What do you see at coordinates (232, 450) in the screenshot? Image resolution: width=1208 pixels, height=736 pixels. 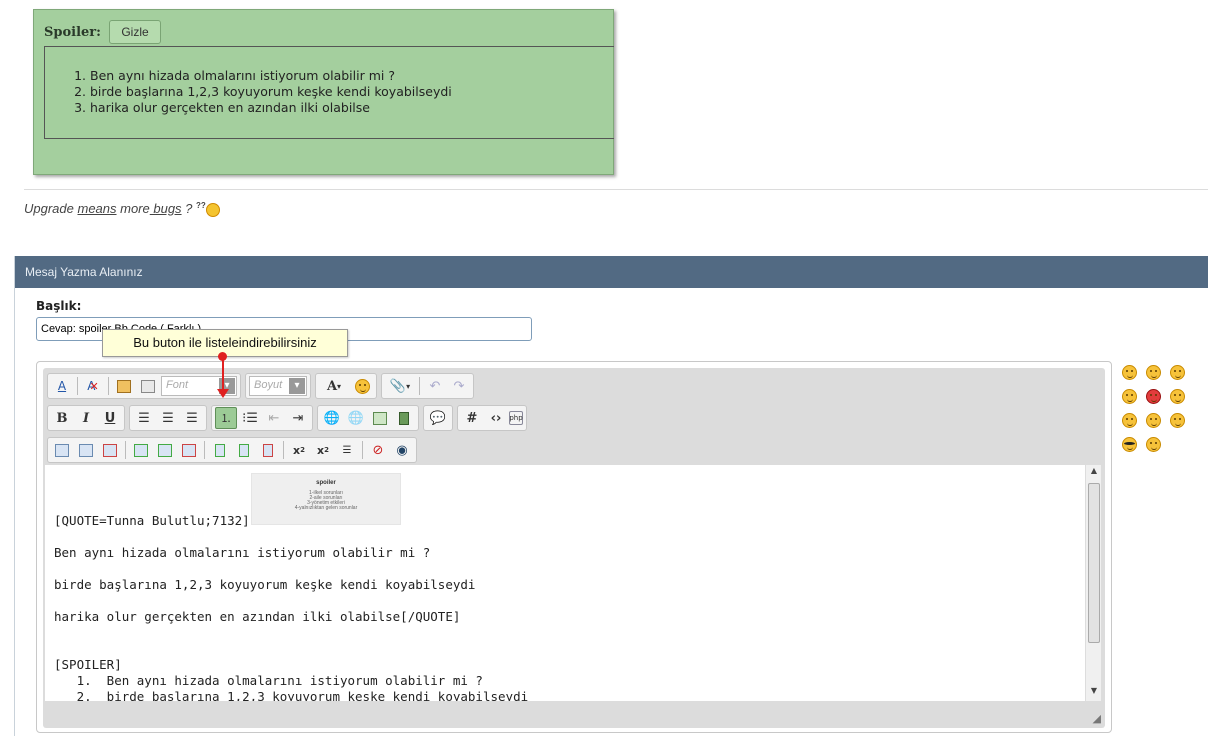 I see `toolbar-row-3: x2 x2 ☰ ⊘ ◉` at bounding box center [232, 450].